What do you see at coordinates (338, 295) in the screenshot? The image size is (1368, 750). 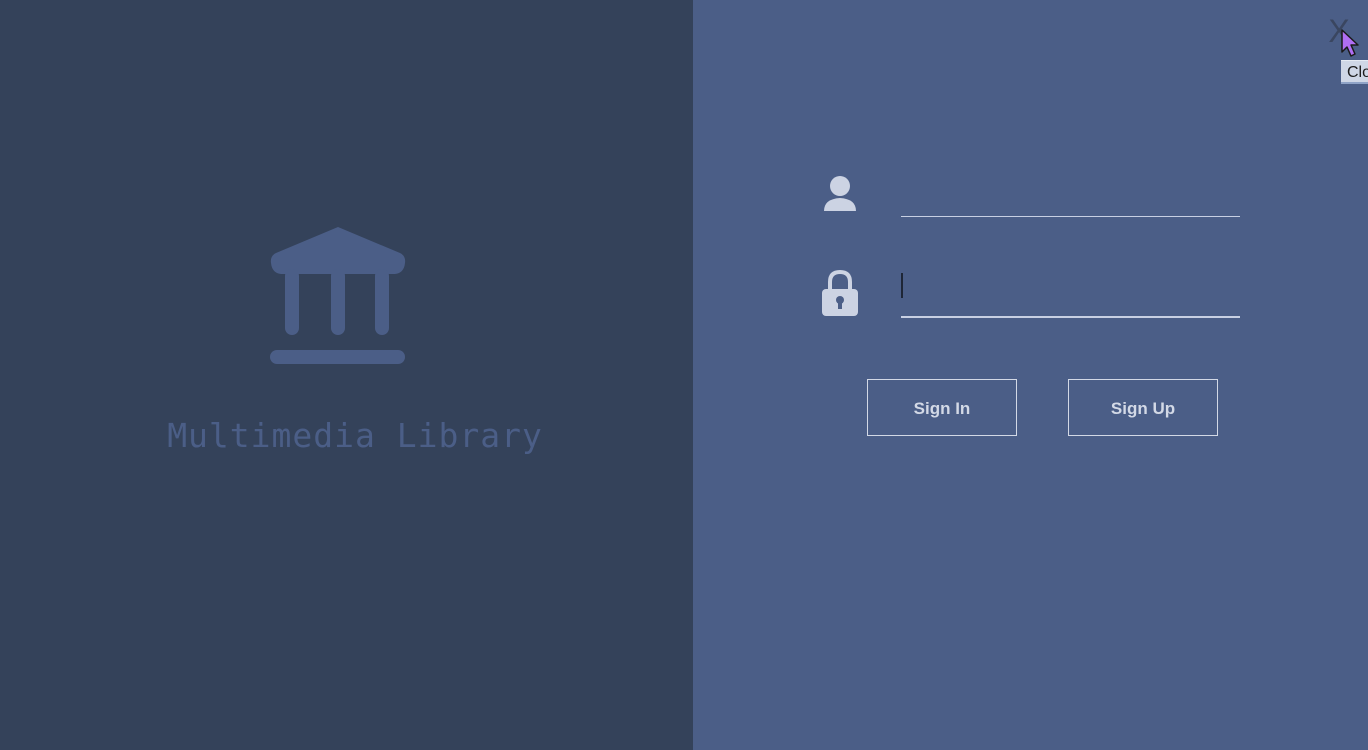 I see `bank-building-icon` at bounding box center [338, 295].